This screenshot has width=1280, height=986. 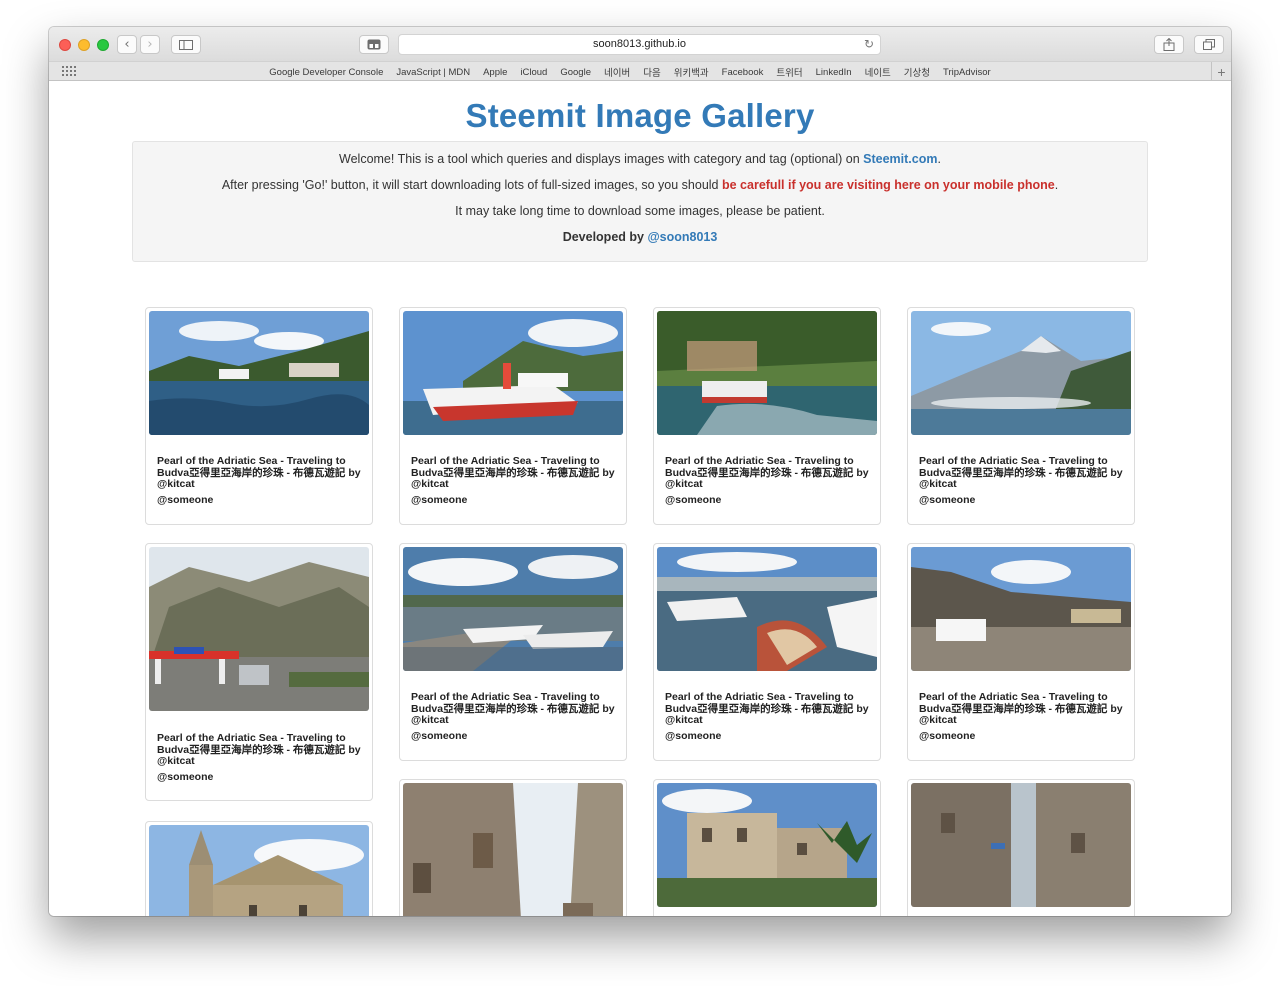 I want to click on bookmark-item: 위키백과, so click(x=691, y=72).